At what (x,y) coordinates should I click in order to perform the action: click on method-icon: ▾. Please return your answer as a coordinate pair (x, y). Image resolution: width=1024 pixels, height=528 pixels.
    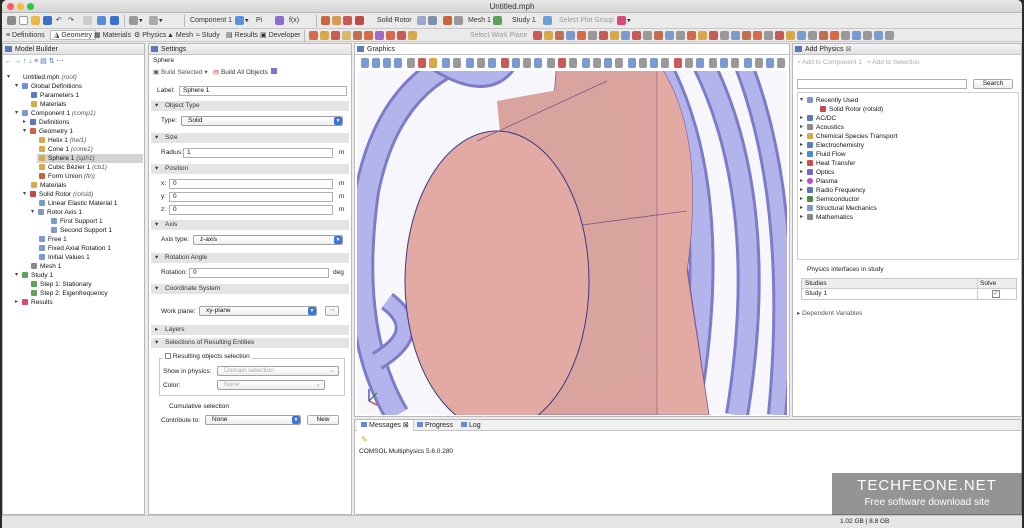
    Looking at the image, I should click on (155, 21).